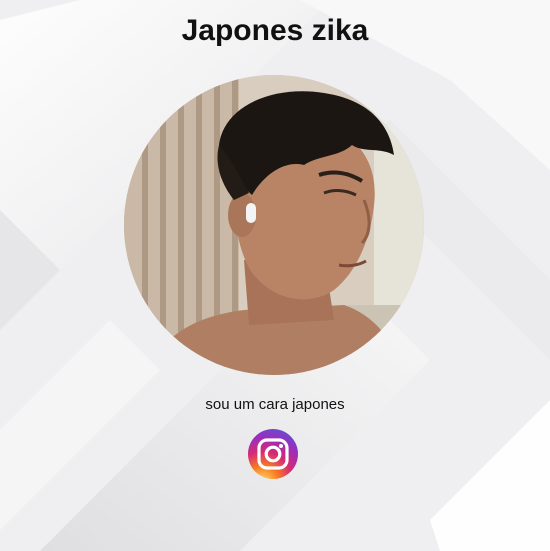  What do you see at coordinates (275, 404) in the screenshot?
I see `profile-bio: sou um cara japones` at bounding box center [275, 404].